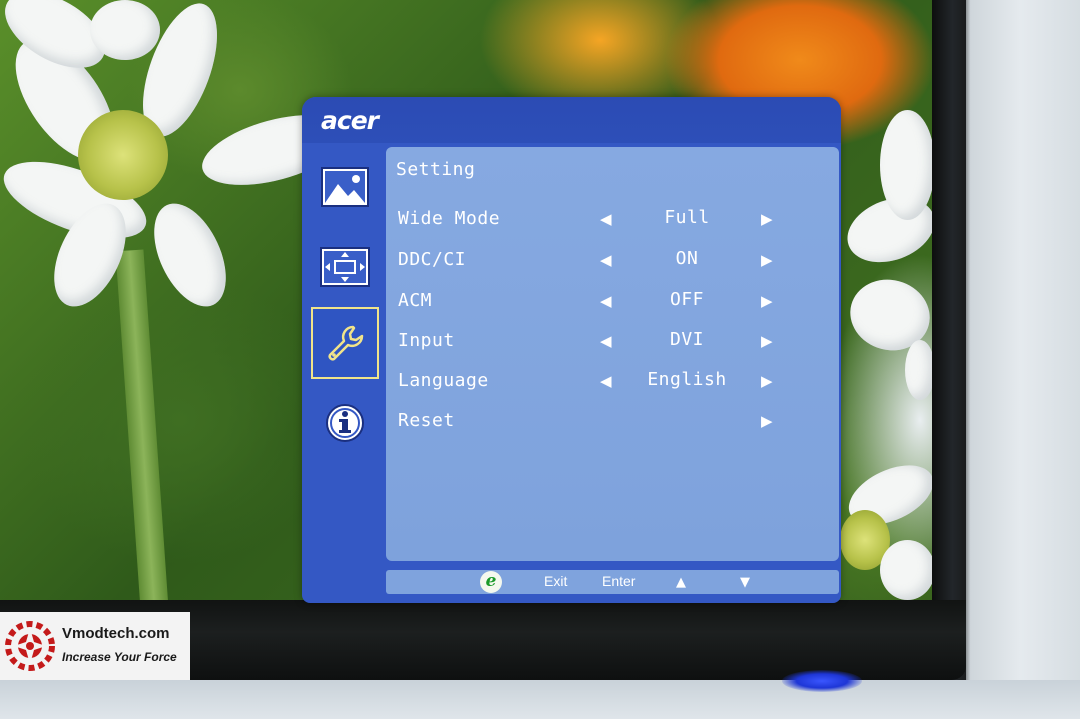 The height and width of the screenshot is (719, 1080). What do you see at coordinates (555, 581) in the screenshot?
I see `exit-label: Exit` at bounding box center [555, 581].